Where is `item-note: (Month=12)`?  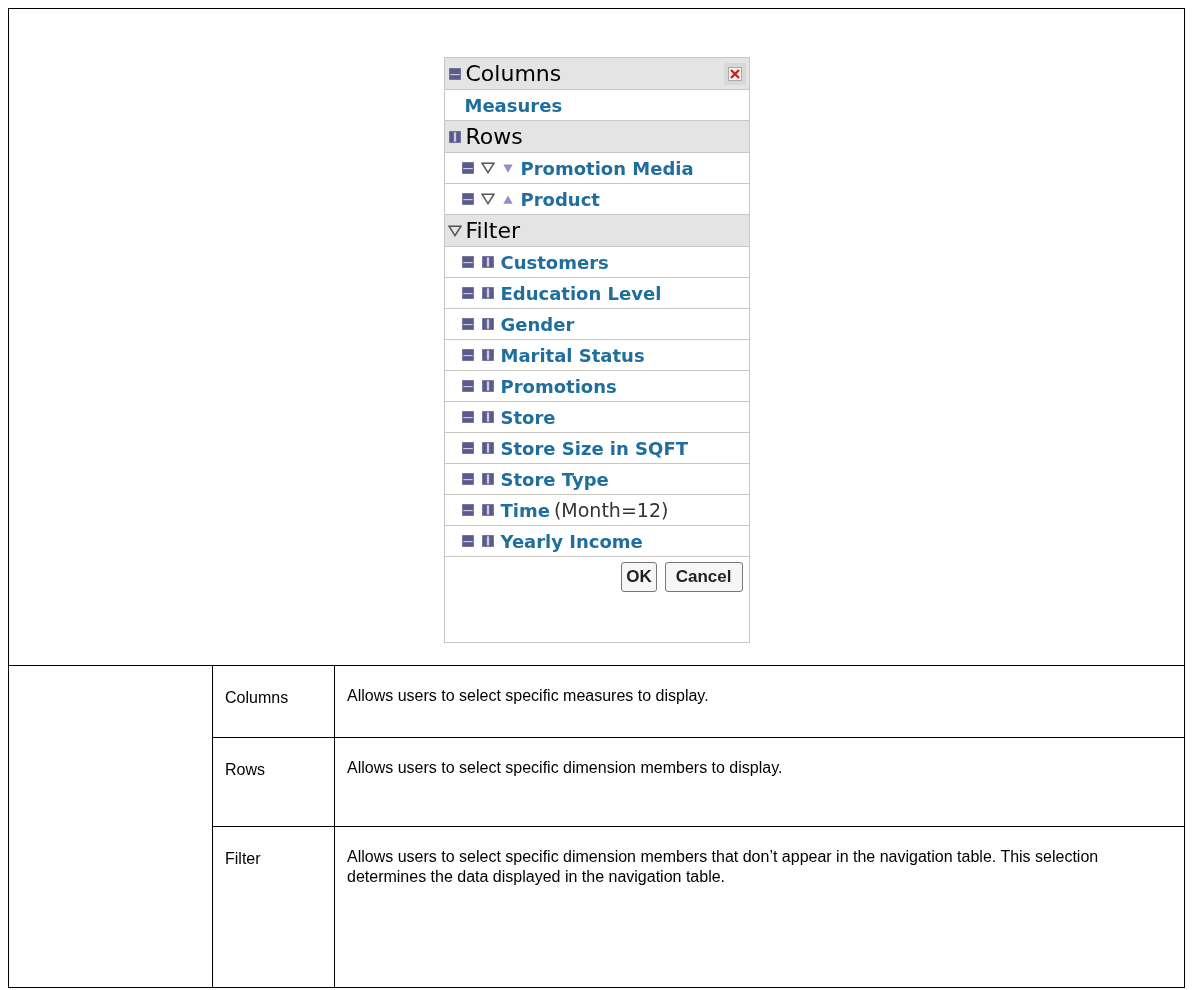
item-note: (Month=12) is located at coordinates (611, 510).